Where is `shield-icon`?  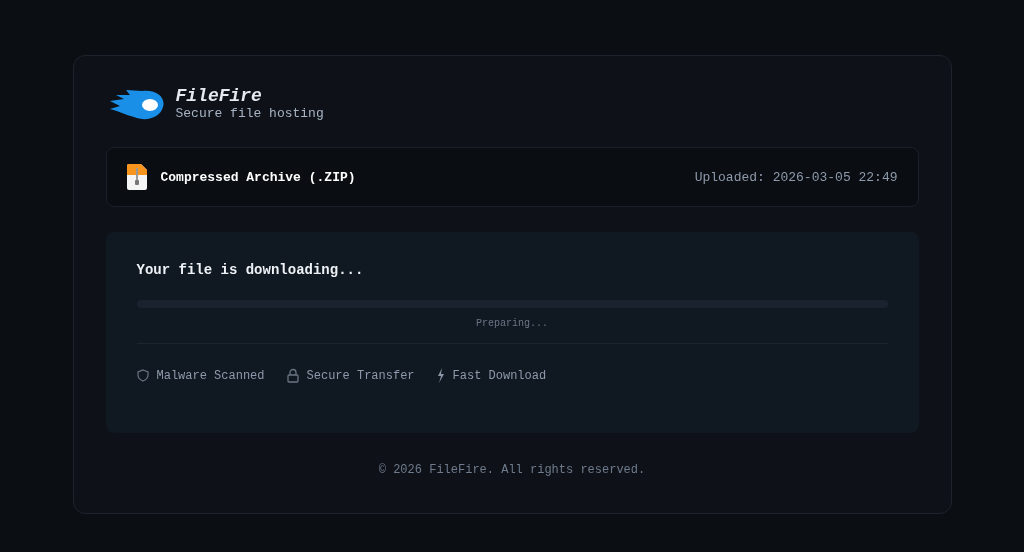 shield-icon is located at coordinates (142, 375).